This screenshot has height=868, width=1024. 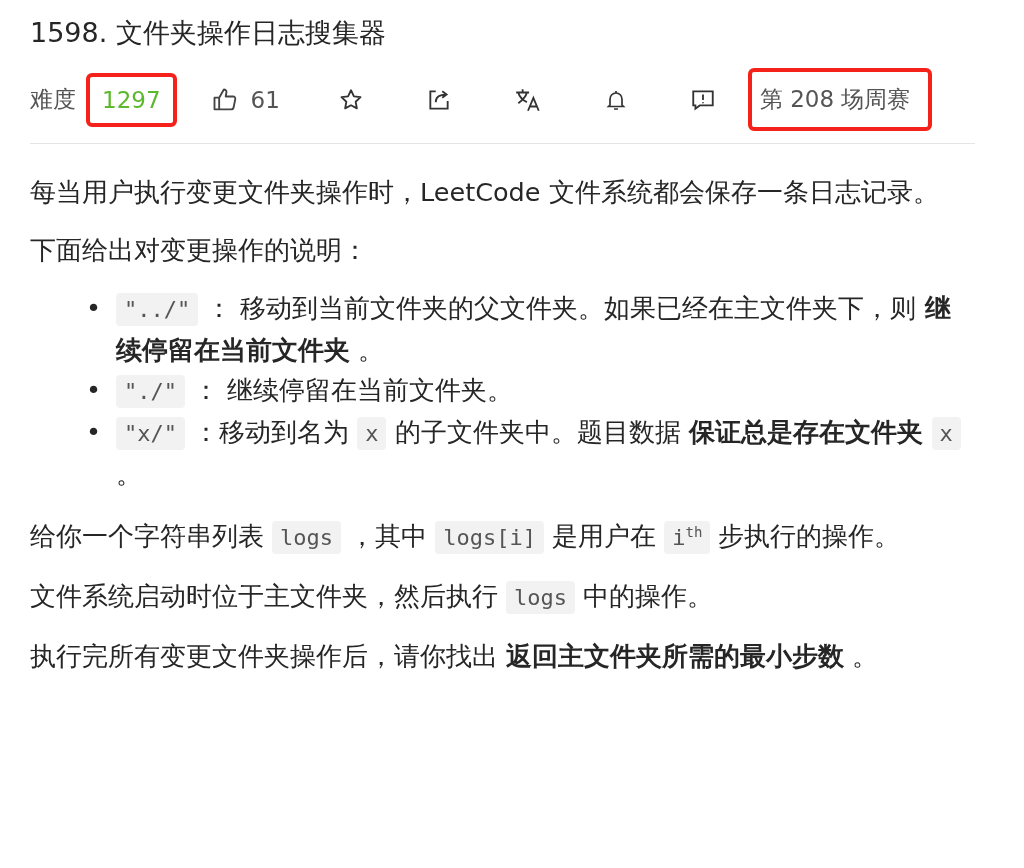 I want to click on list-item: "../" ： 移动到当前文件夹的父文件夹。如果已经在主文件夹下，则 继续停留在当前文件夹 。, so click(x=534, y=329).